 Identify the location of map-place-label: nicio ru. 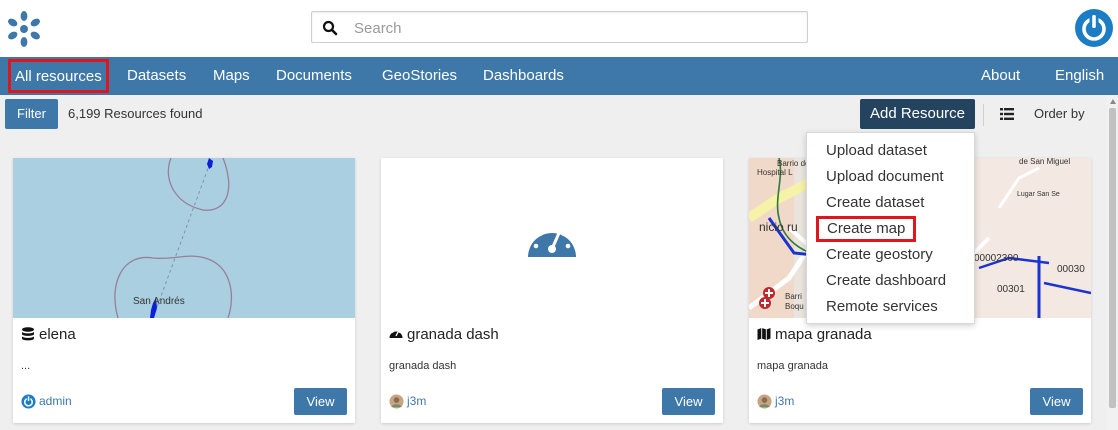
(778, 227).